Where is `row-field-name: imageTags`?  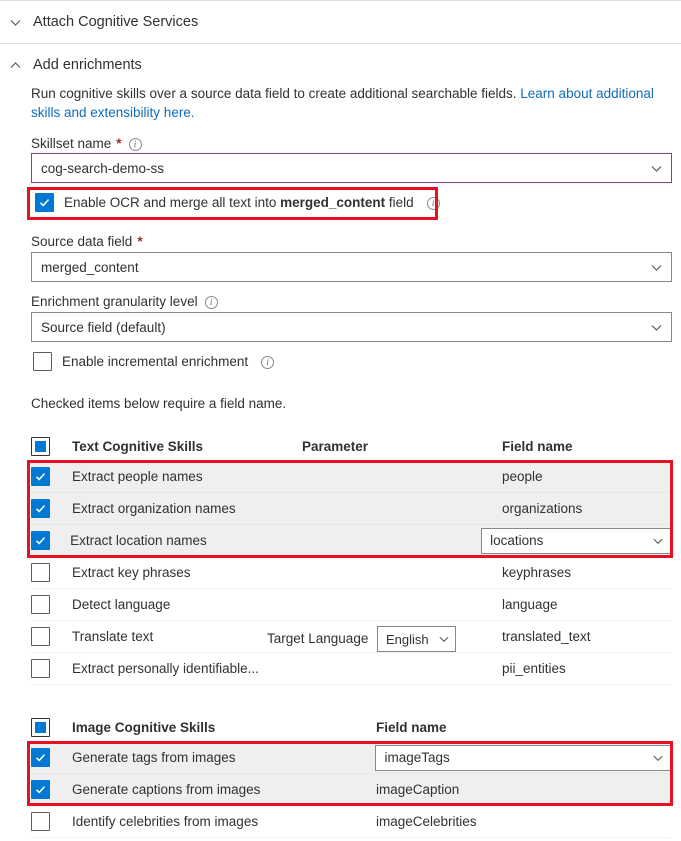 row-field-name: imageTags is located at coordinates (417, 757).